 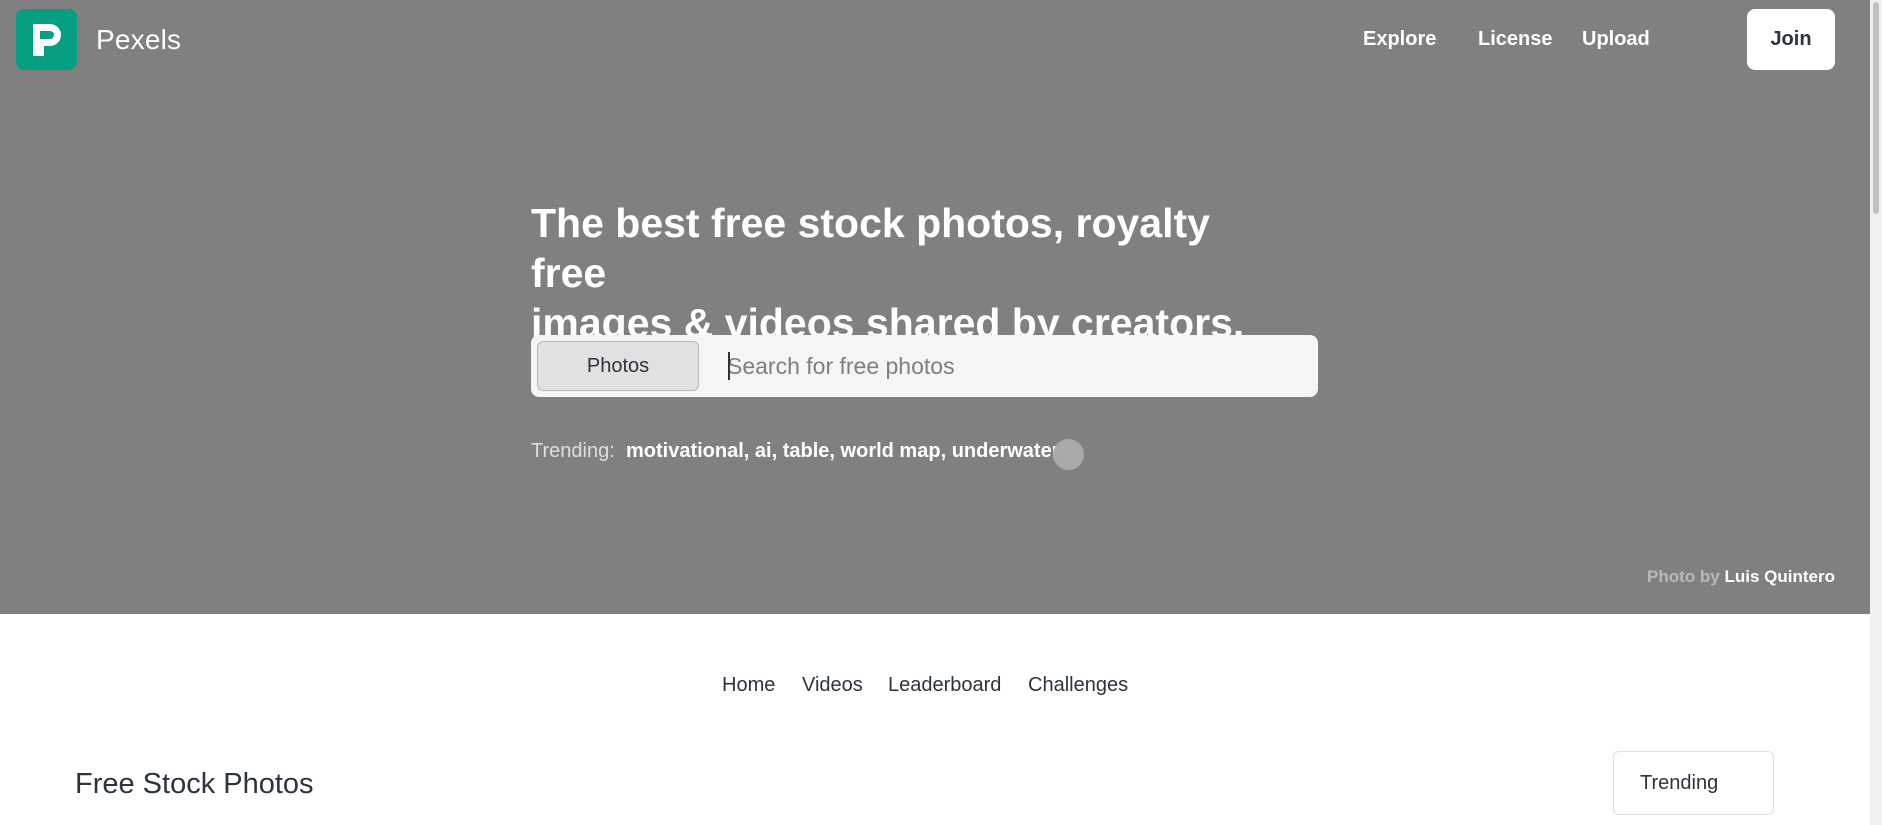 I want to click on subnav-home: Home, so click(x=748, y=685).